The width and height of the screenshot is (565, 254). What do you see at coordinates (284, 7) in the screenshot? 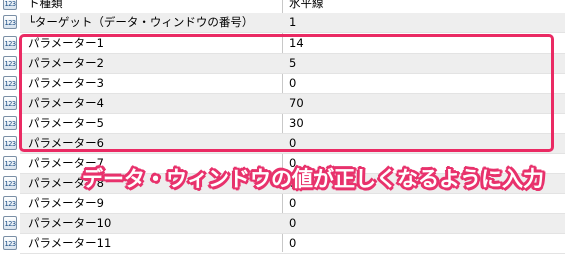
I see `property-row: 123 ト種類 水平線` at bounding box center [284, 7].